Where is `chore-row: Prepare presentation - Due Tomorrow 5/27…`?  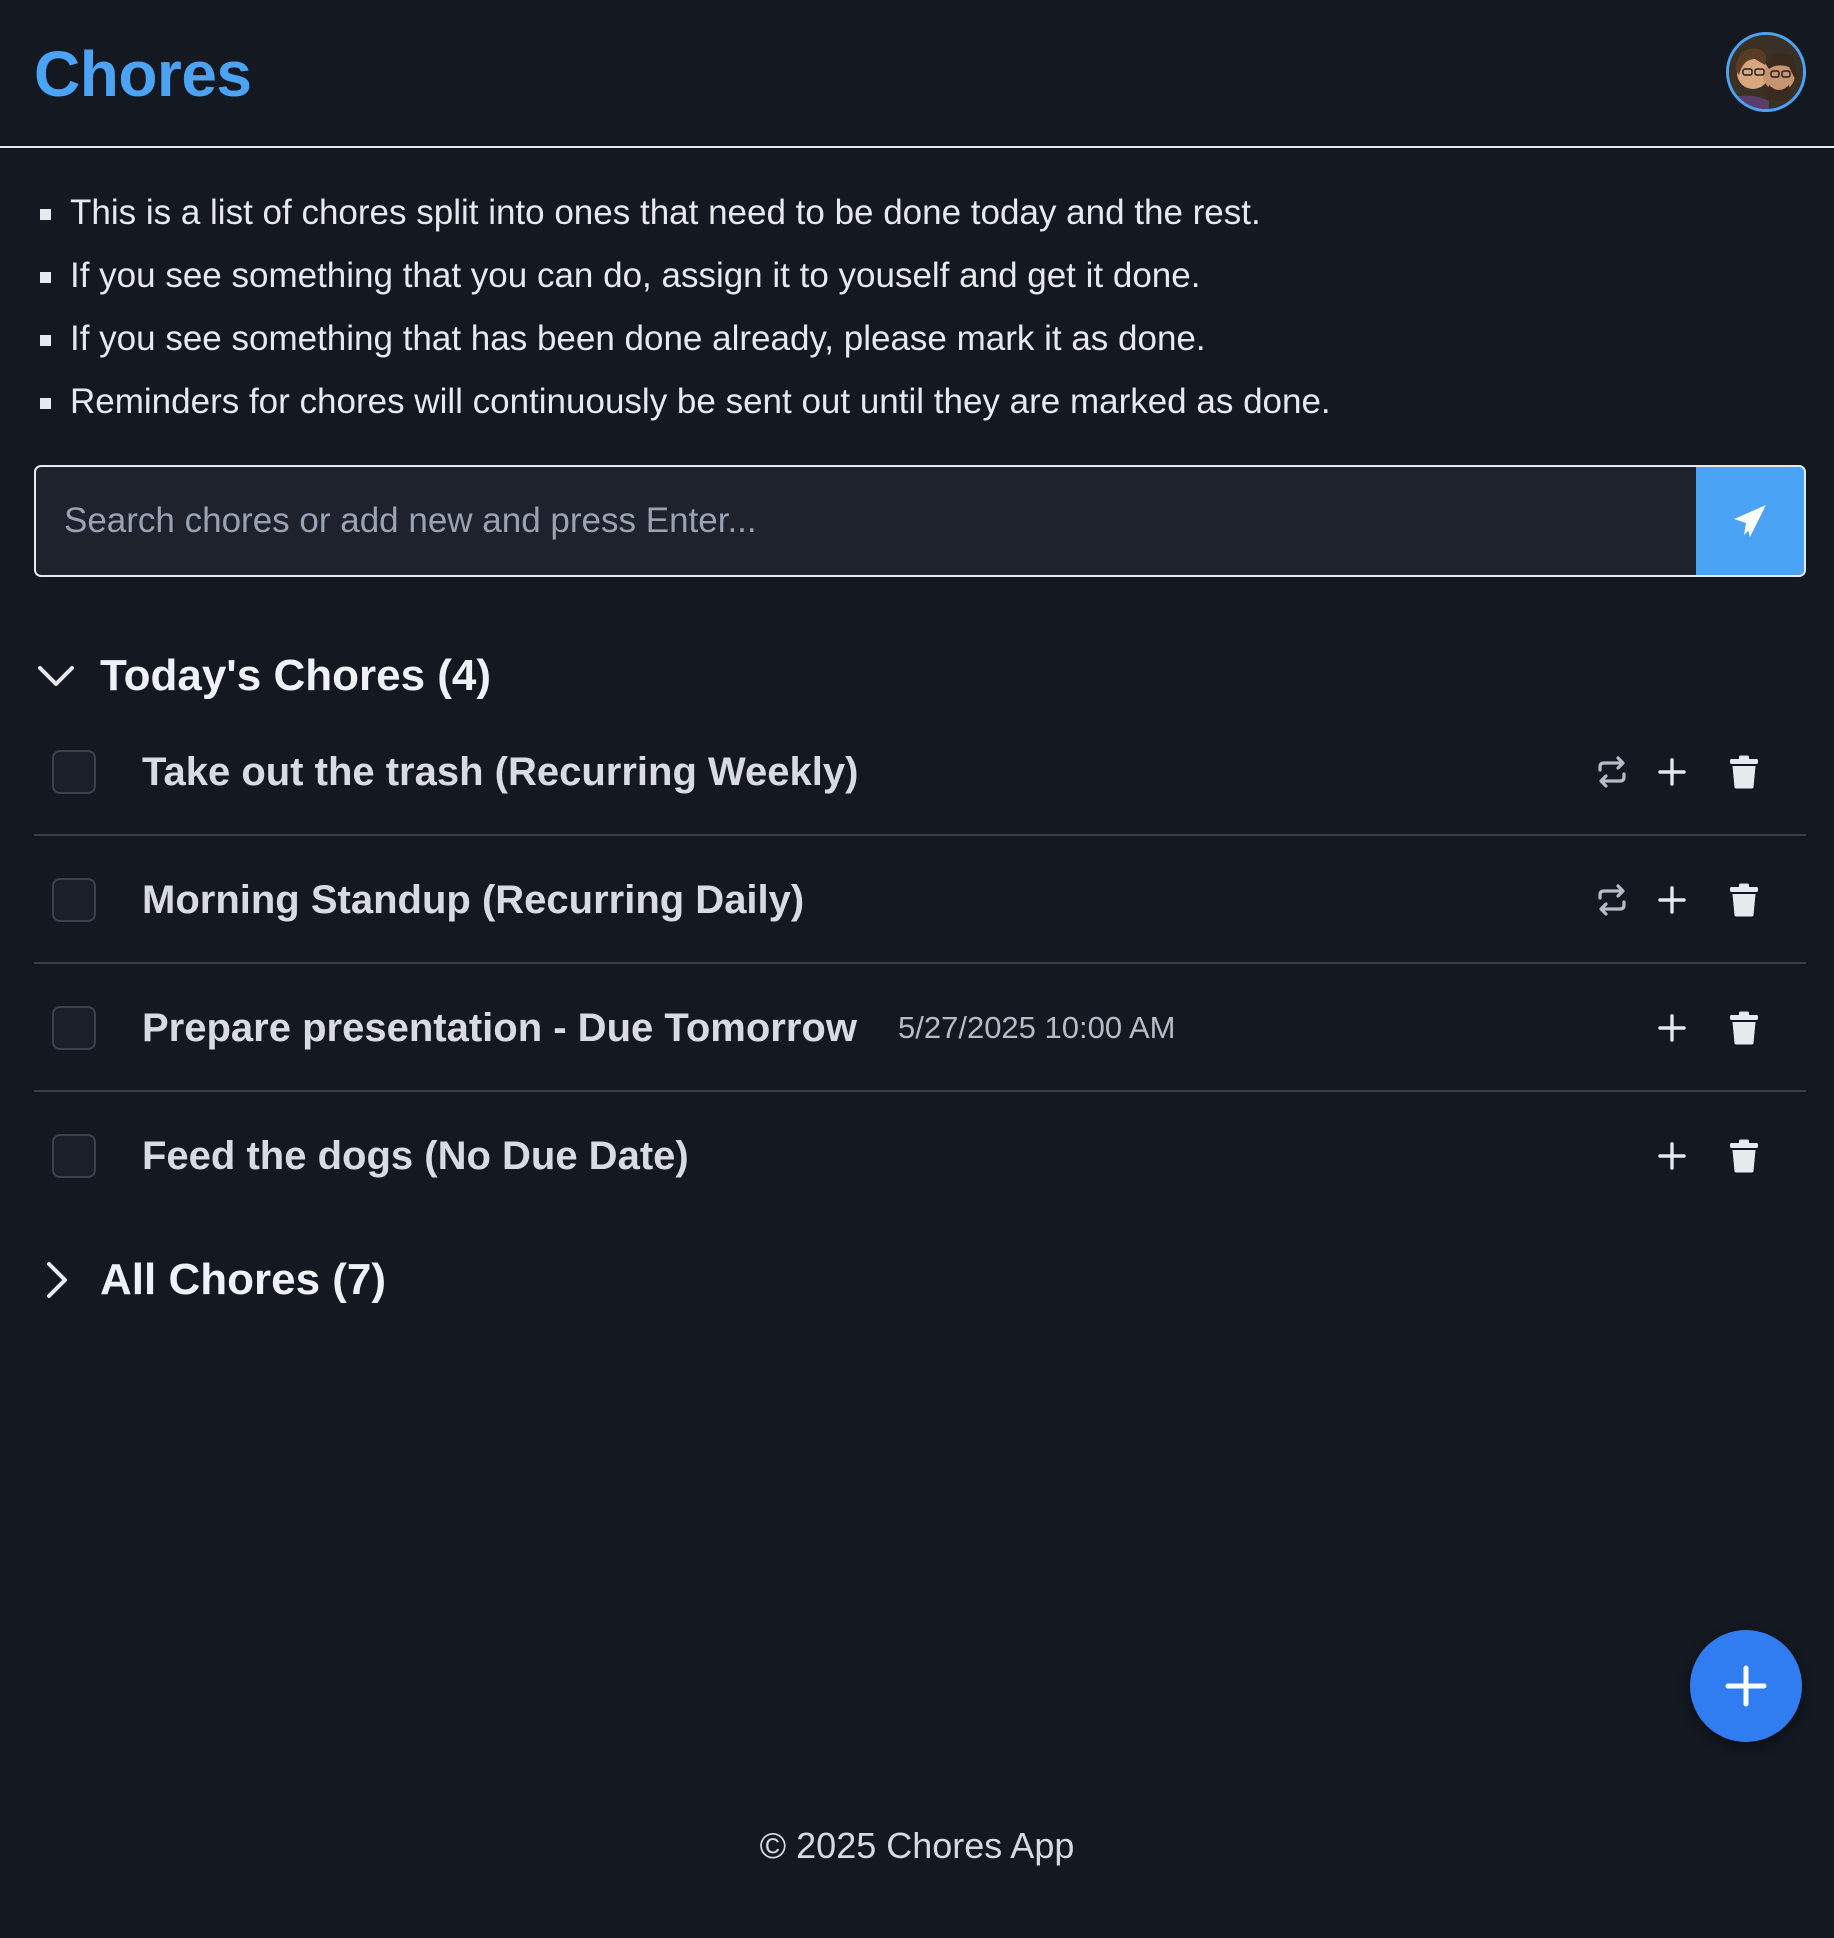
chore-row: Prepare presentation - Due Tomorrow 5/27… is located at coordinates (920, 1028).